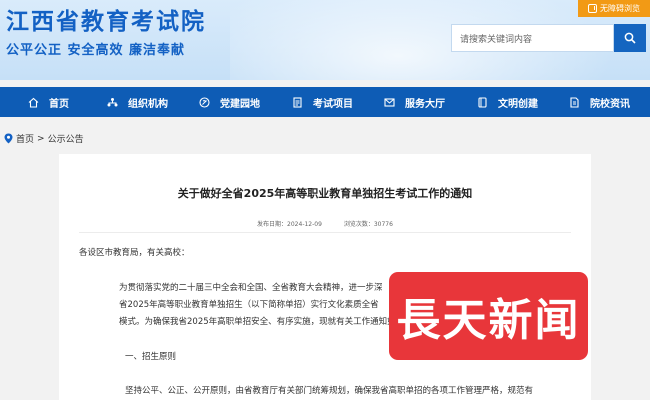  What do you see at coordinates (325, 193) in the screenshot?
I see `article-title: 关于做好全省2025年高等职业教育单独招生考试工作的通知` at bounding box center [325, 193].